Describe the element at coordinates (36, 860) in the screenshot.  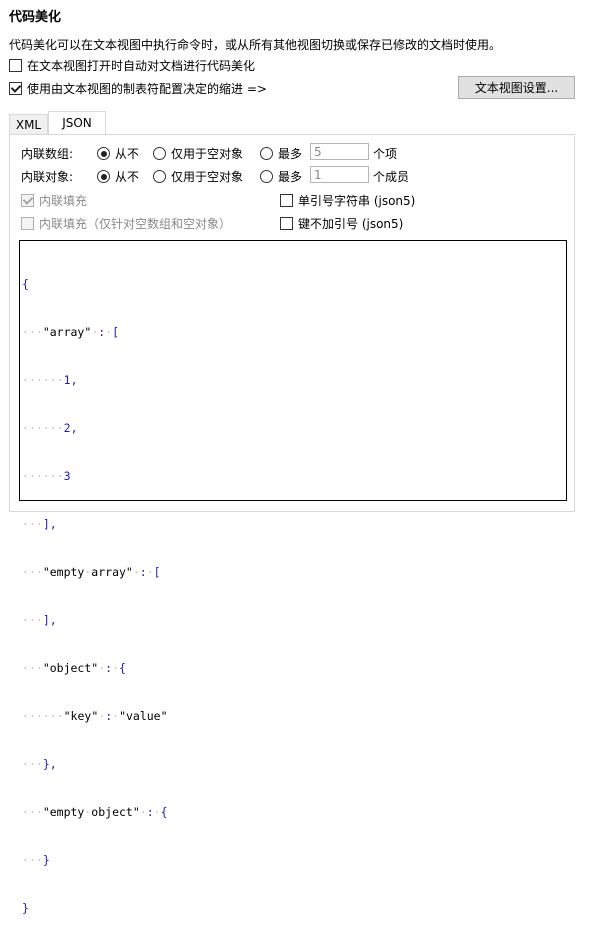
I see `preview-line: ···}` at that location.